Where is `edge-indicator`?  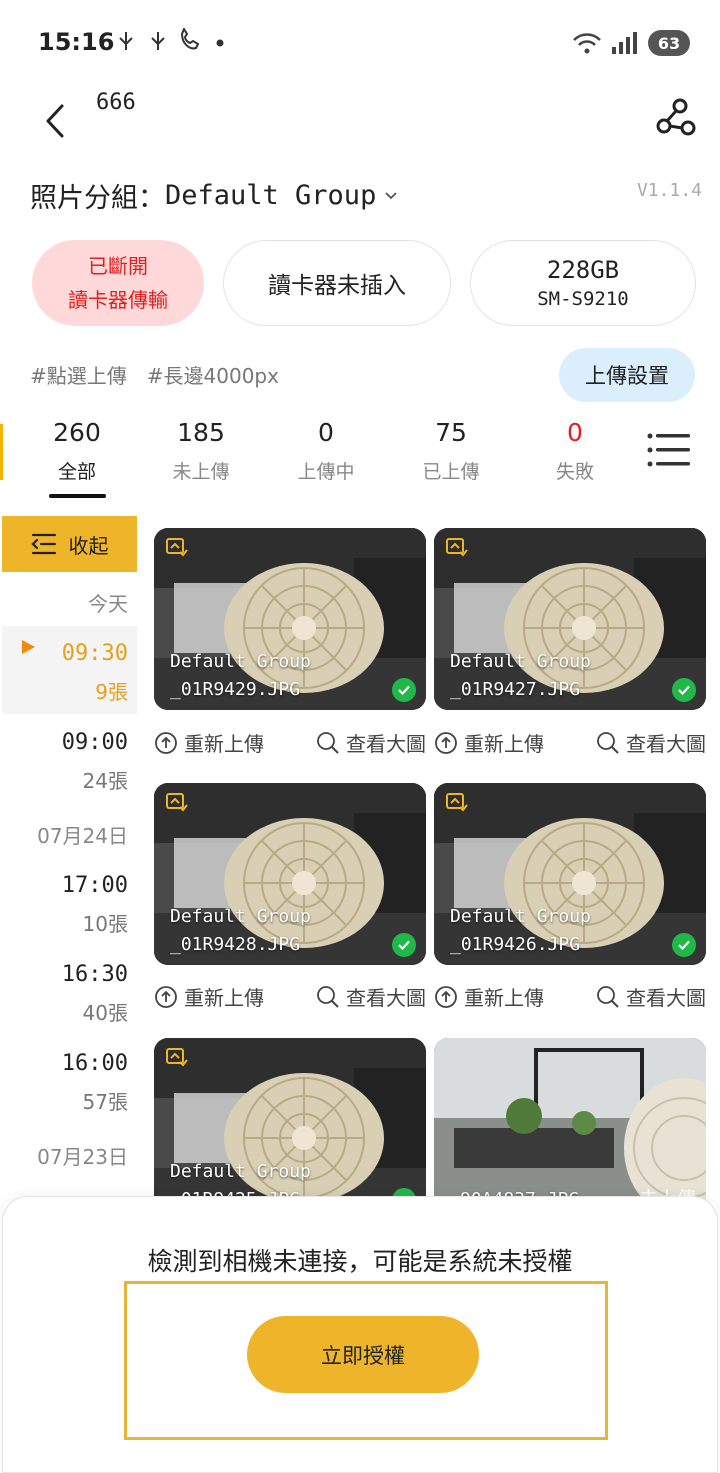
edge-indicator is located at coordinates (1, 452).